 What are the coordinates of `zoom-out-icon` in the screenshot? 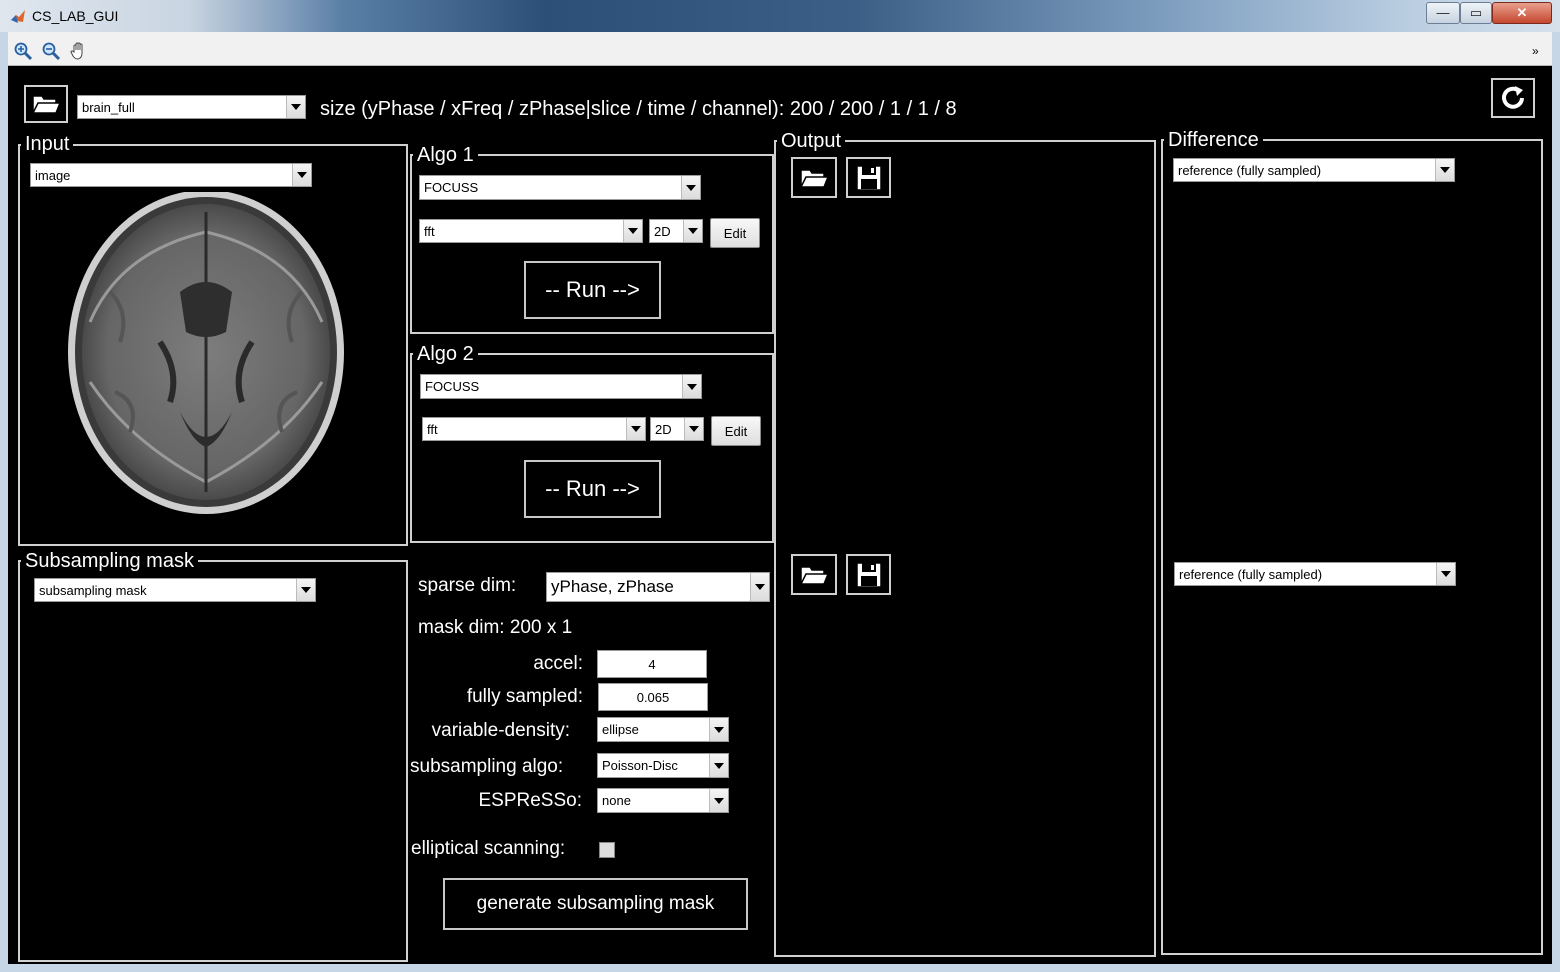 It's located at (51, 51).